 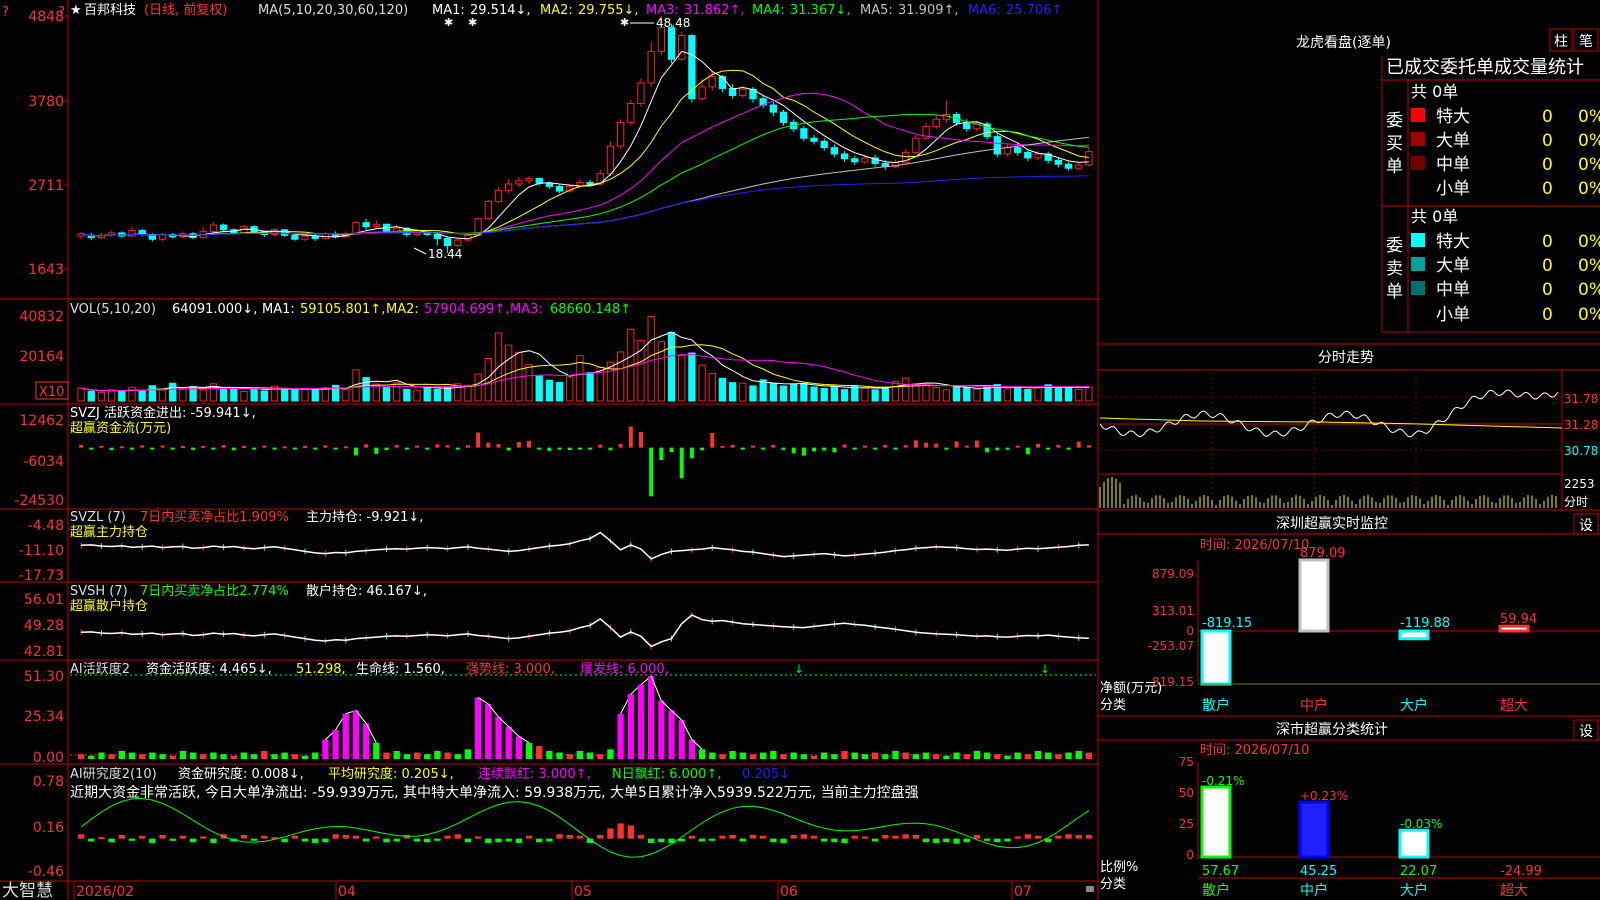 What do you see at coordinates (1090, 889) in the screenshot?
I see `lock-icon` at bounding box center [1090, 889].